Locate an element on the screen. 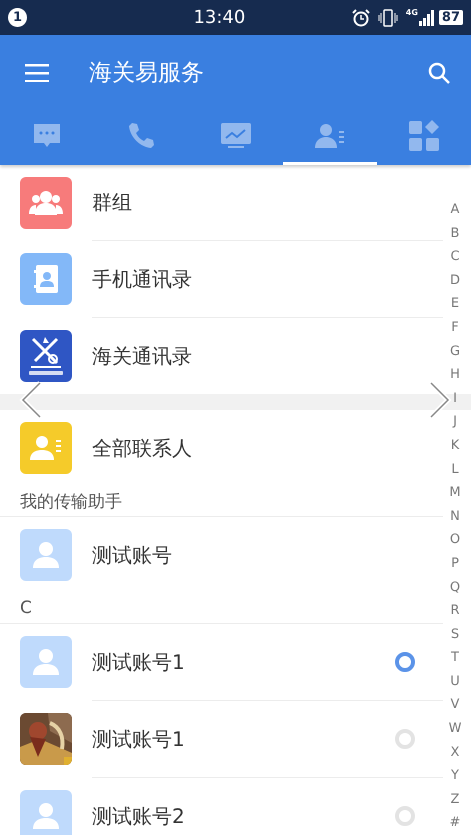  vibrate-icon is located at coordinates (388, 18).